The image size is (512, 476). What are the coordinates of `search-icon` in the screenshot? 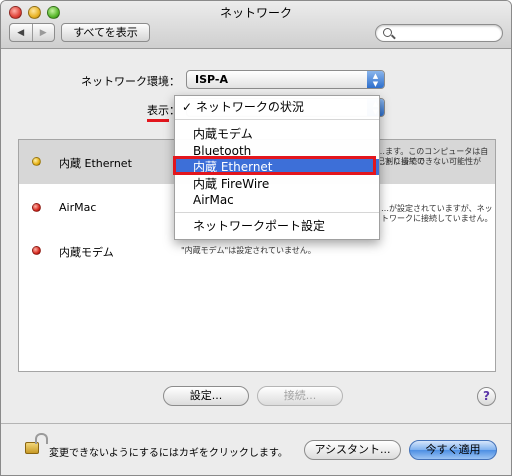 It's located at (387, 32).